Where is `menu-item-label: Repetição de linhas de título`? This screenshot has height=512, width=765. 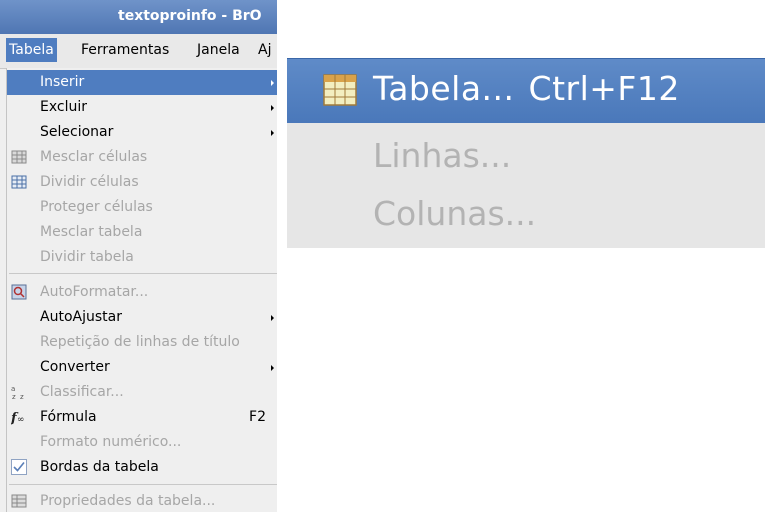
menu-item-label: Repetição de linhas de título is located at coordinates (140, 342).